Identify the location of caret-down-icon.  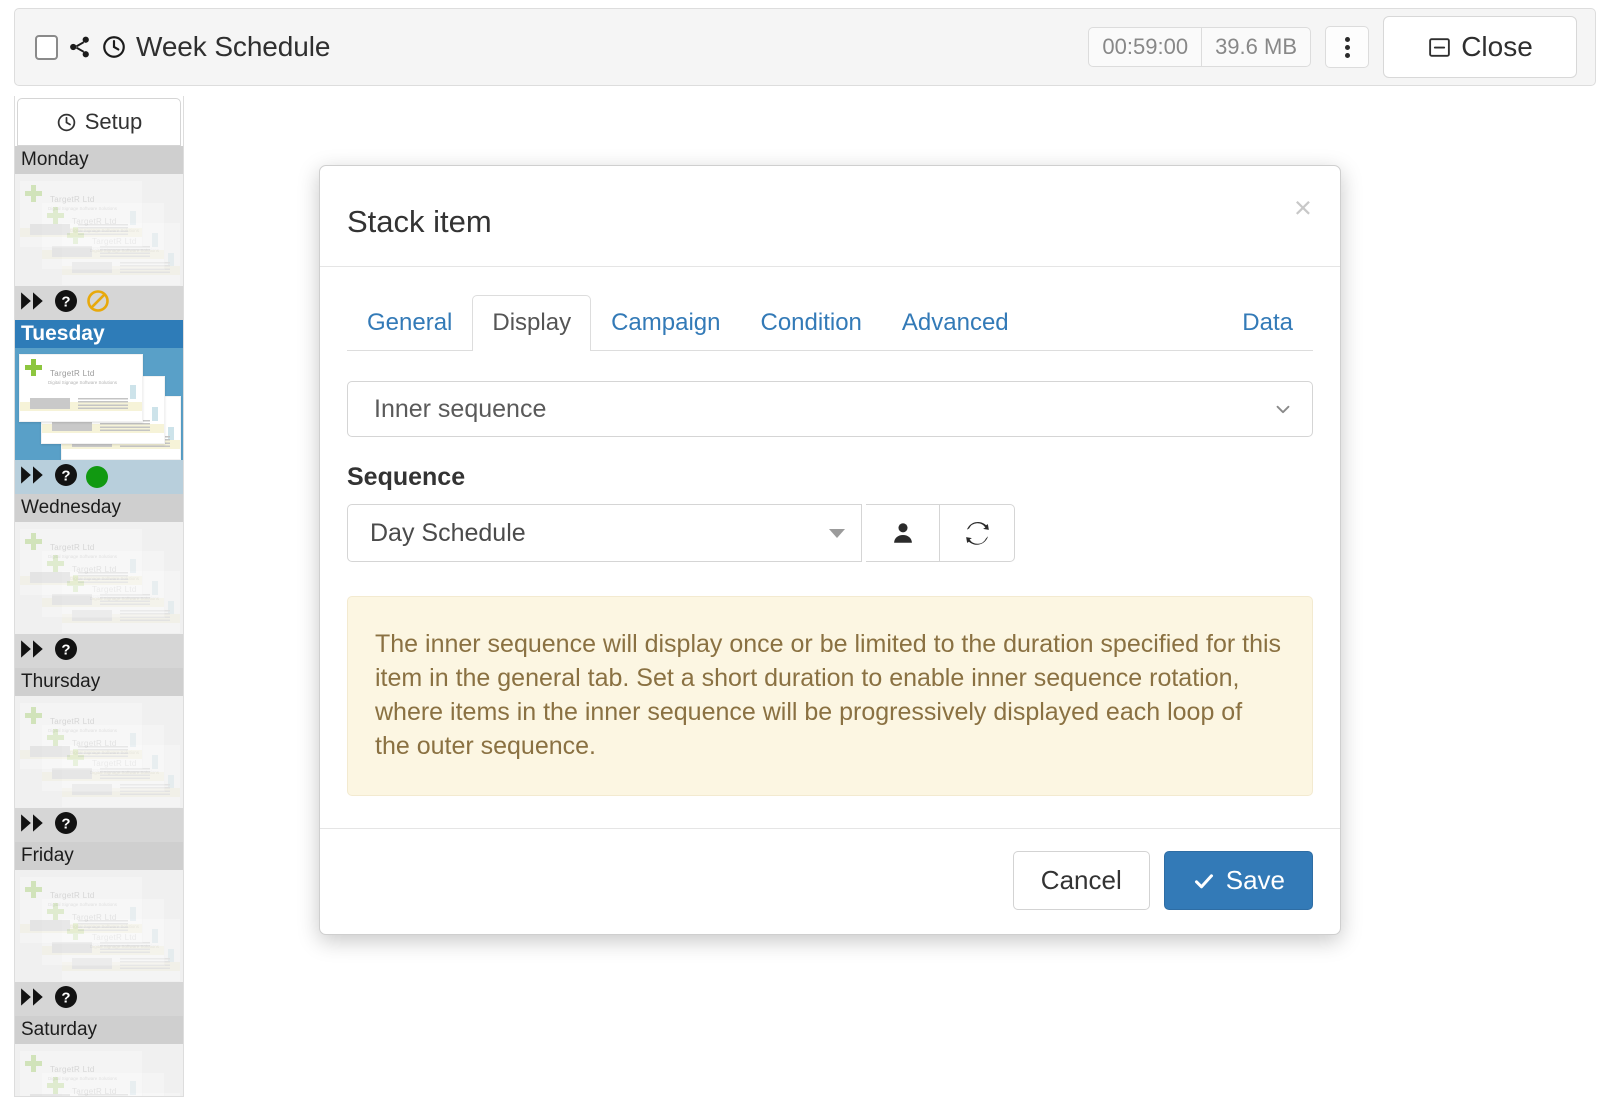
(836, 533).